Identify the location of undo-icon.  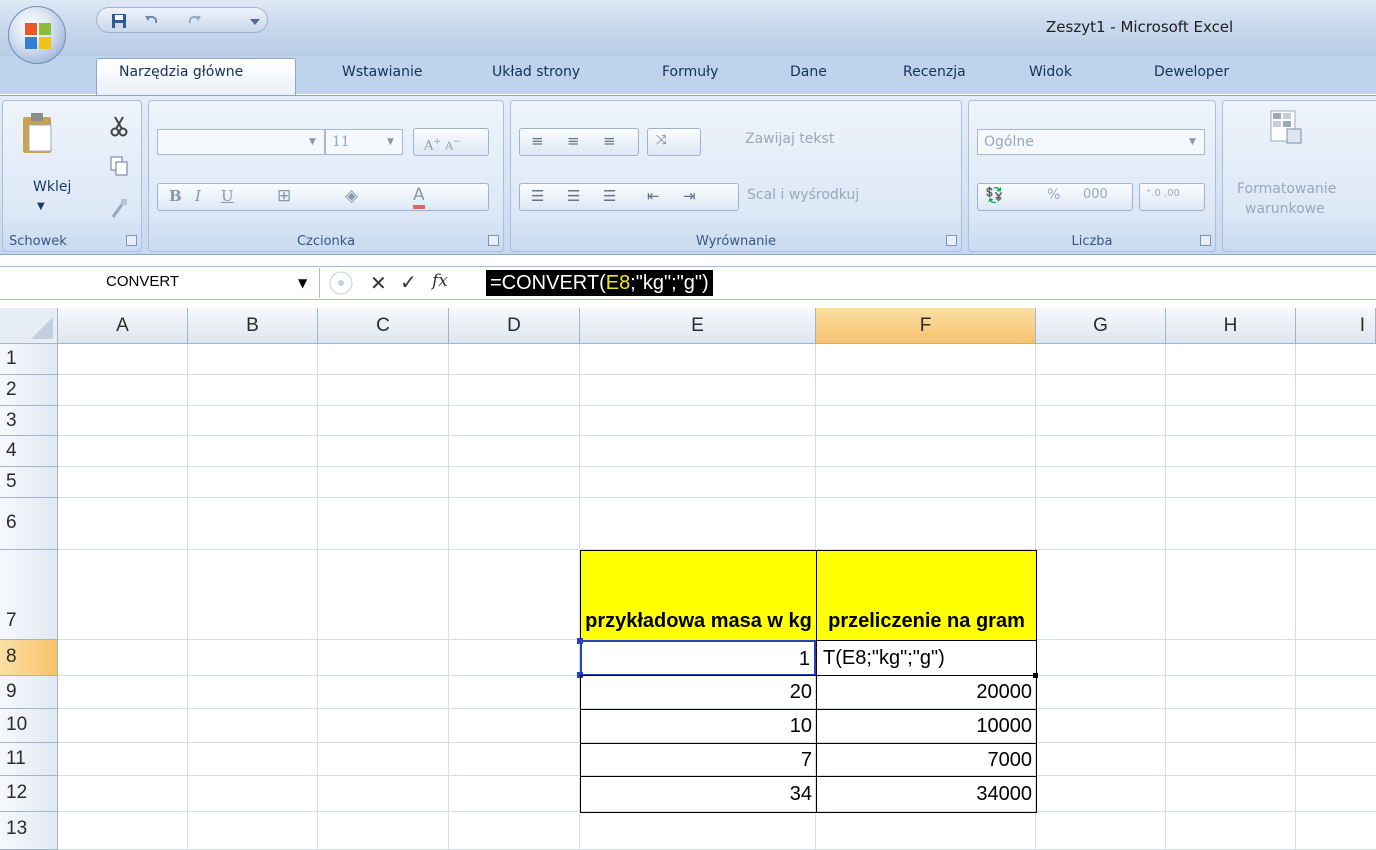
(151, 21).